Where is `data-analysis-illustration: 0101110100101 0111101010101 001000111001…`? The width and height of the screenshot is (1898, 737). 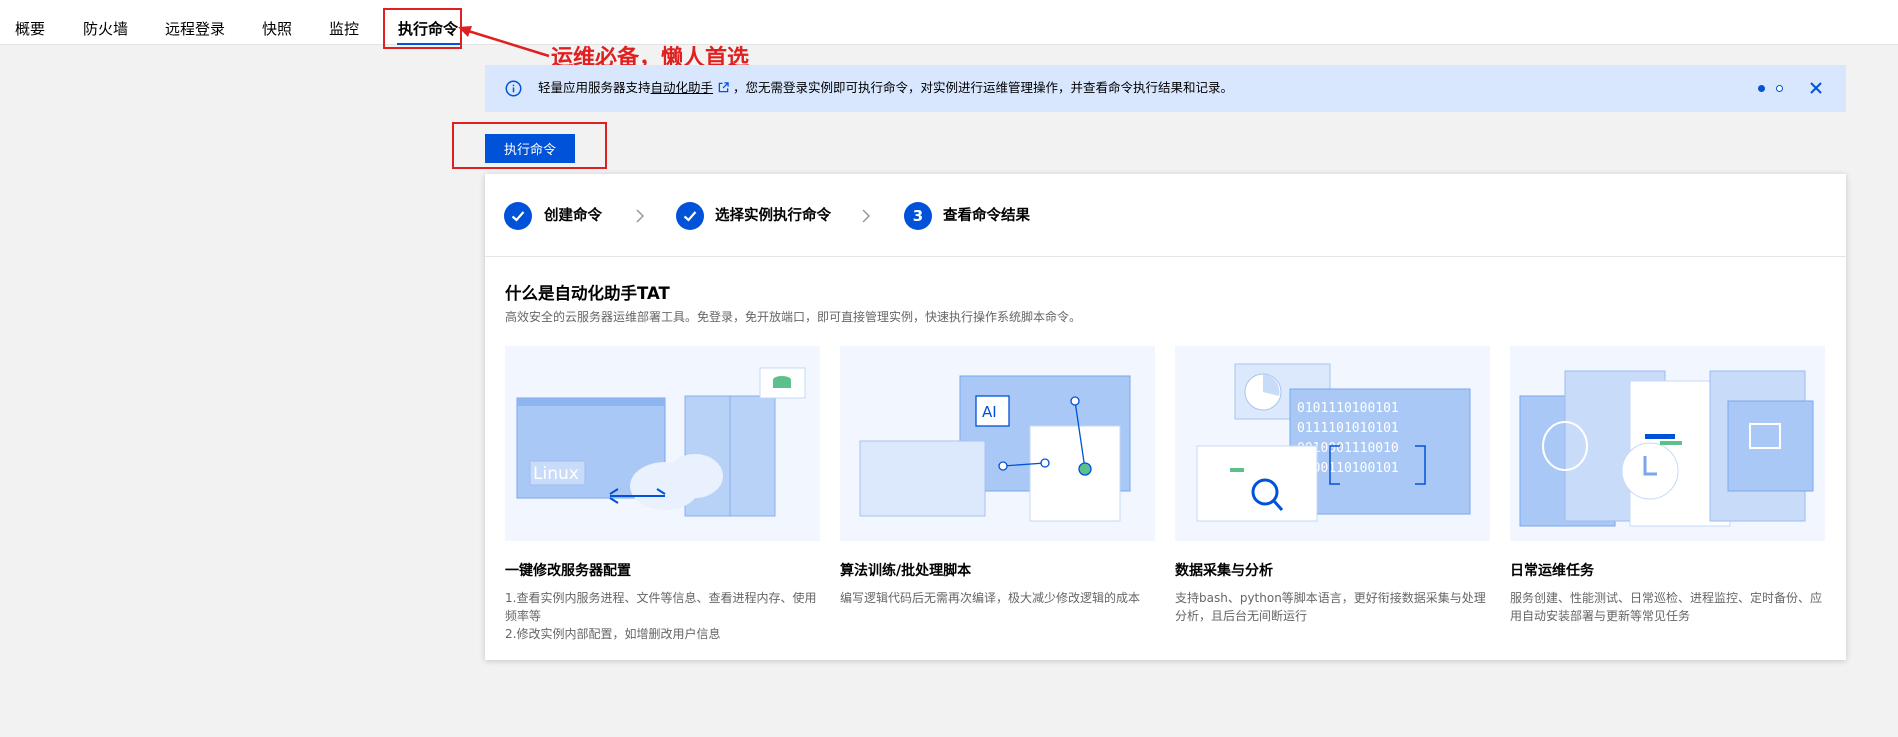 data-analysis-illustration: 0101110100101 0111101010101 001000111001… is located at coordinates (1332, 443).